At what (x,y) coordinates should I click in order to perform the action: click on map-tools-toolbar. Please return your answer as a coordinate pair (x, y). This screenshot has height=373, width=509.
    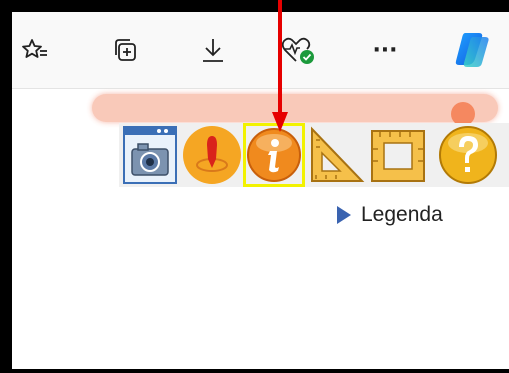
    Looking at the image, I should click on (314, 155).